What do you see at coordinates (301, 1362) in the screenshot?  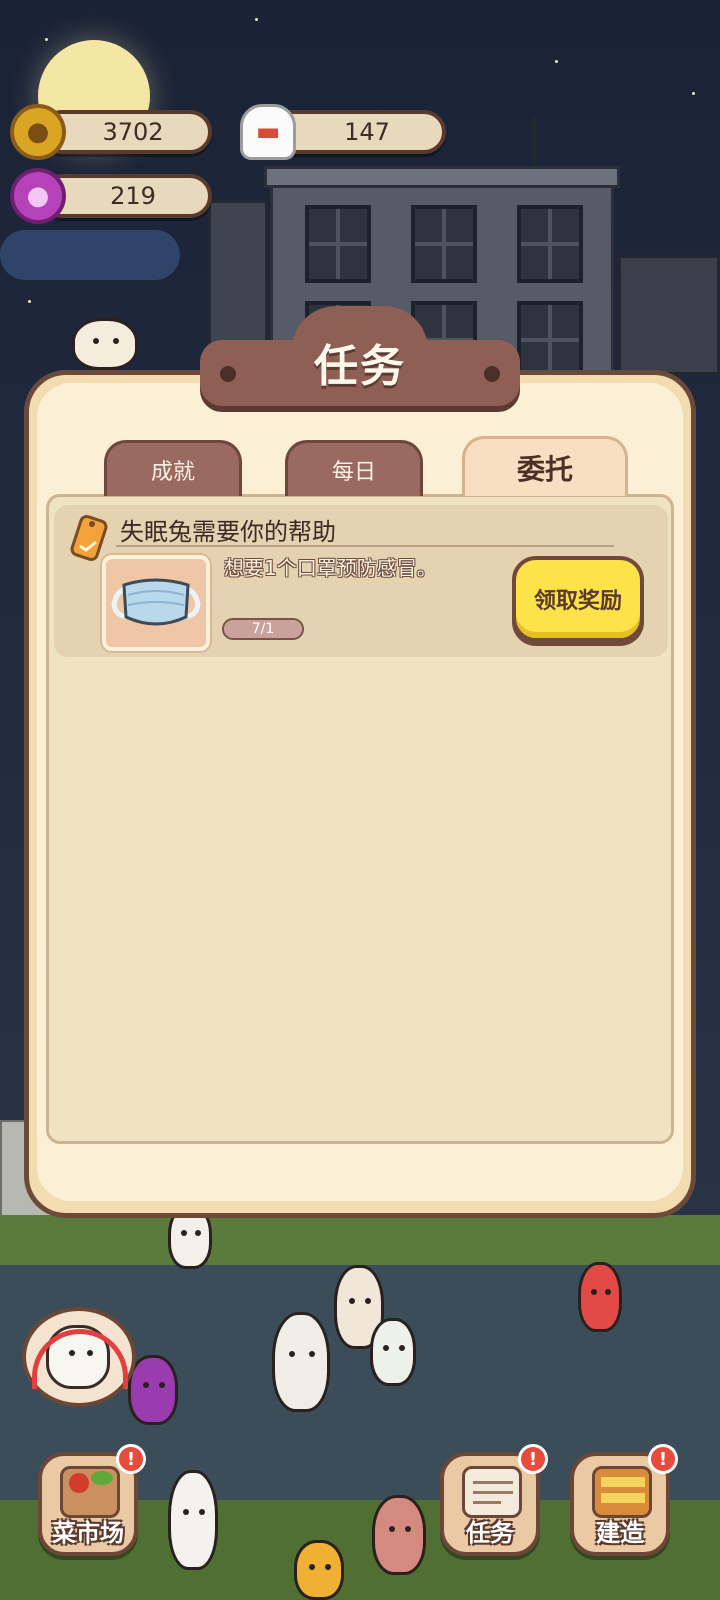 I see `chef-dog-character` at bounding box center [301, 1362].